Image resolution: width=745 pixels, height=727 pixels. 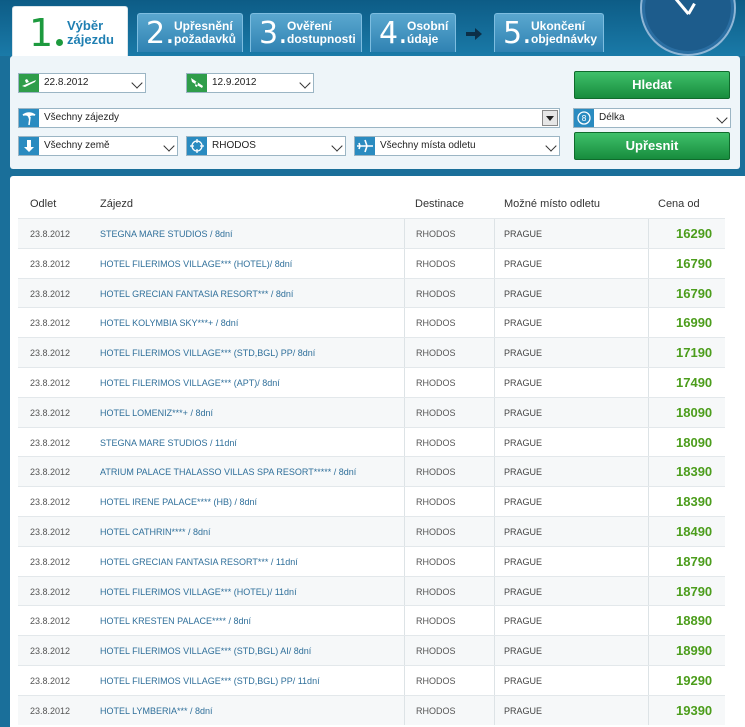 I want to click on dropdown-button, so click(x=550, y=118).